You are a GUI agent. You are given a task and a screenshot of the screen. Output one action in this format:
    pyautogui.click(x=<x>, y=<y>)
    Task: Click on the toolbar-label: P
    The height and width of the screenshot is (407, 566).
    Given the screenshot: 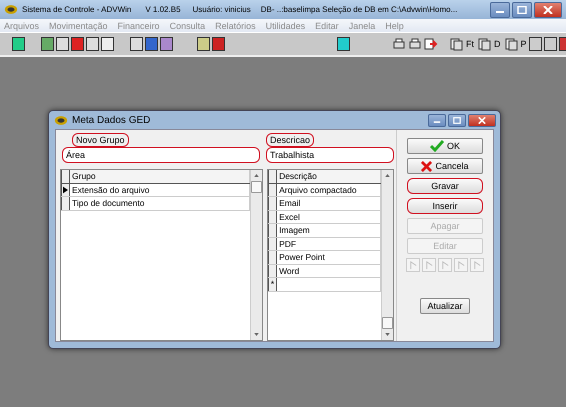 What is the action you would take?
    pyautogui.click(x=523, y=44)
    